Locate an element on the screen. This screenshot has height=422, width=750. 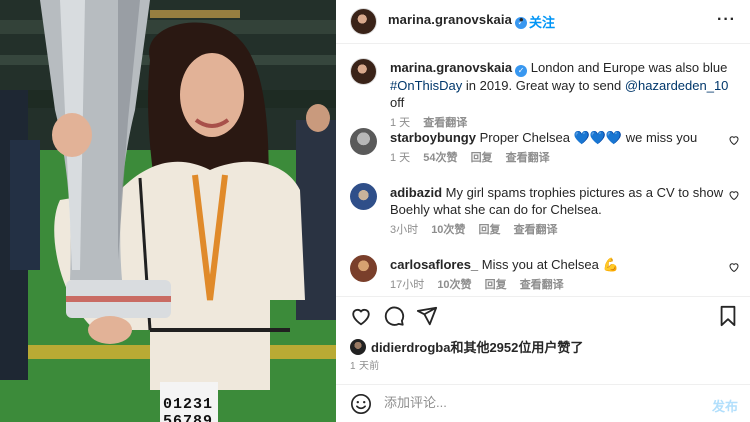
hashtag-link: #OnThisDay is located at coordinates (426, 85).